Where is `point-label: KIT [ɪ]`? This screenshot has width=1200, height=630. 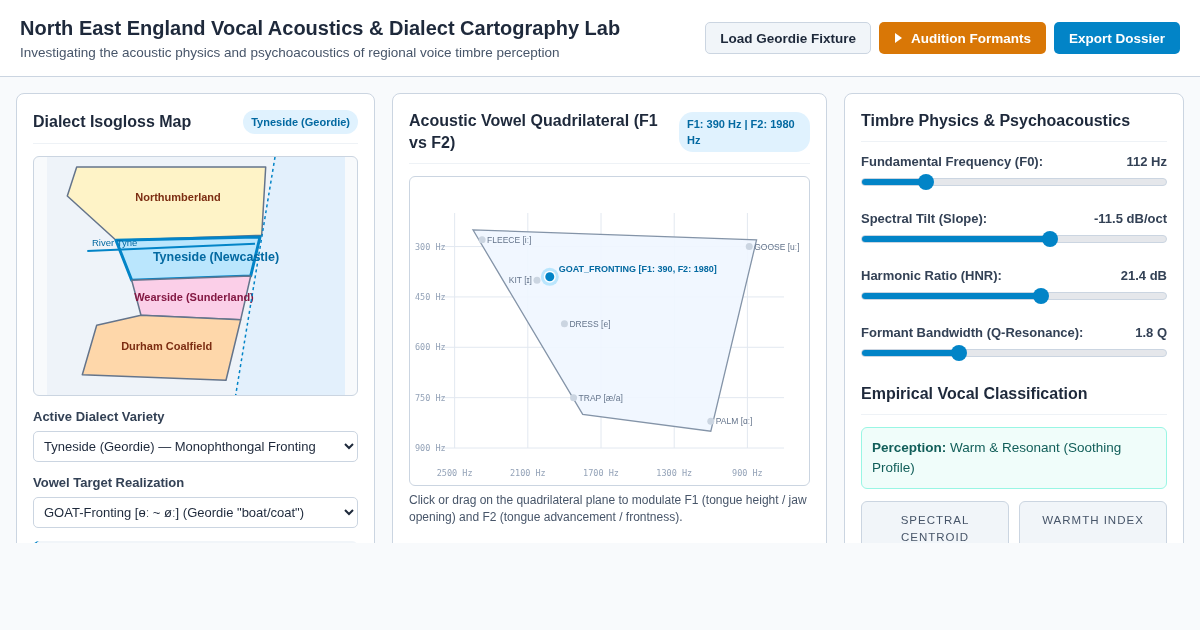
point-label: KIT [ɪ] is located at coordinates (520, 280).